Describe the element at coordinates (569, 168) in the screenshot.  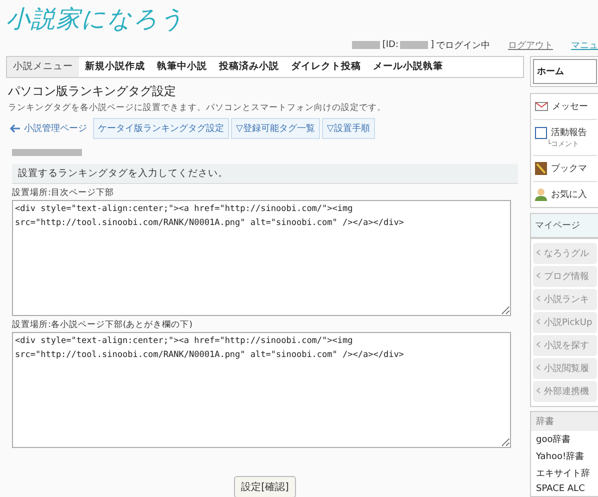
I see `sidebar-link: ブックマ` at that location.